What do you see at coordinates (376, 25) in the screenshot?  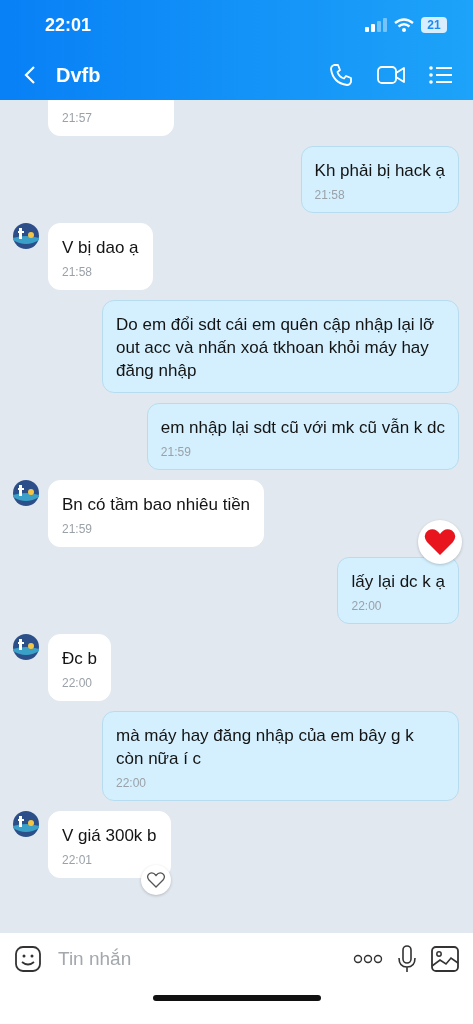 I see `signal-icon` at bounding box center [376, 25].